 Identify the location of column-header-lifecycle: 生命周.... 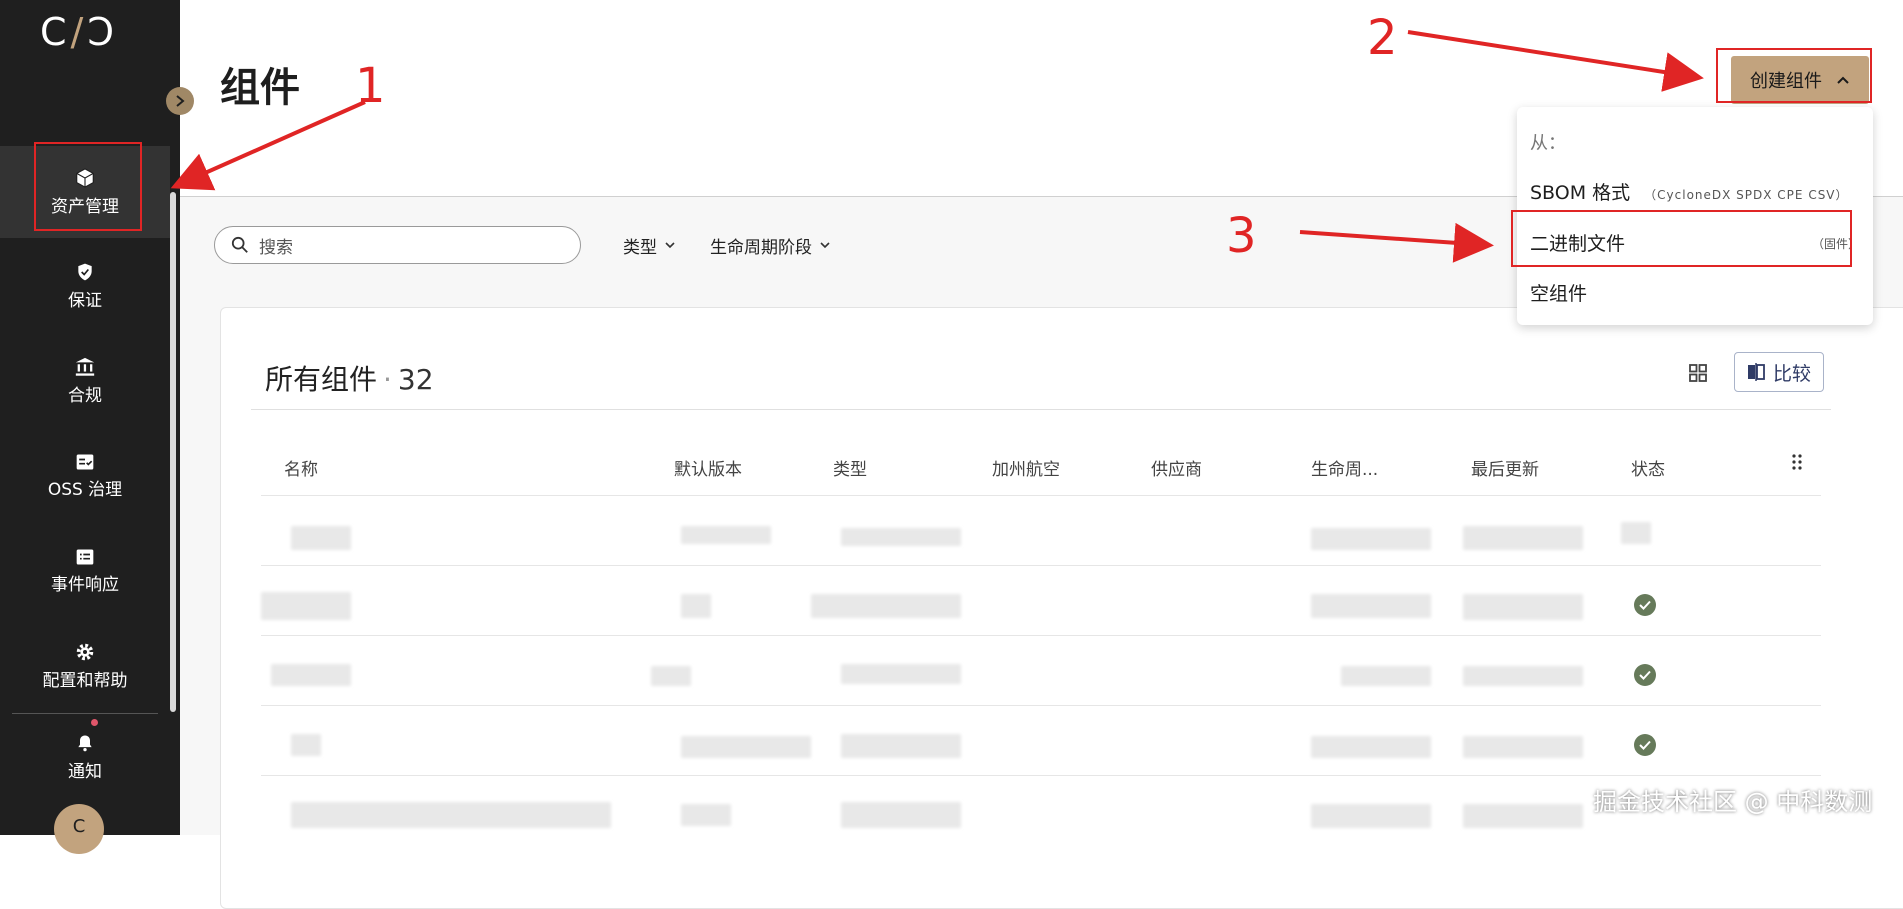
(1344, 467).